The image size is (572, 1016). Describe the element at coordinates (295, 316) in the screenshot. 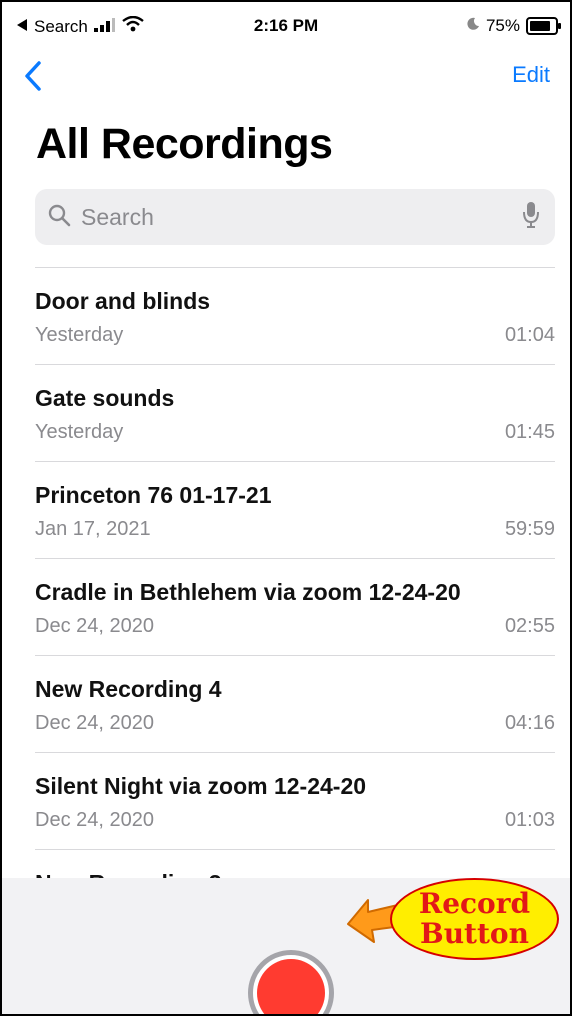

I see `recording-row: Door and blinds Yesterday 01:04` at that location.